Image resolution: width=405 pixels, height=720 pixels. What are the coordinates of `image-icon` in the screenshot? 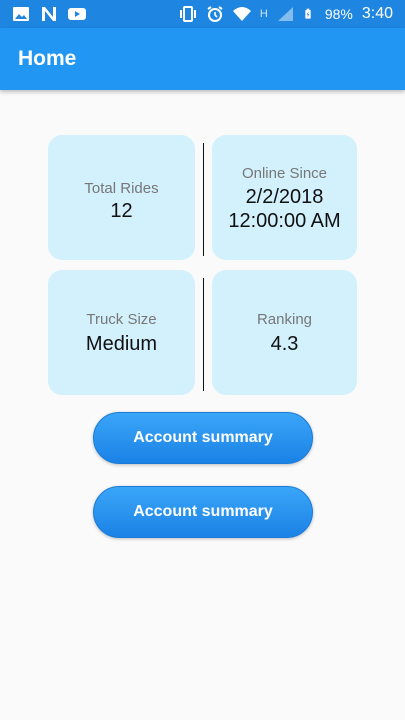 It's located at (21, 14).